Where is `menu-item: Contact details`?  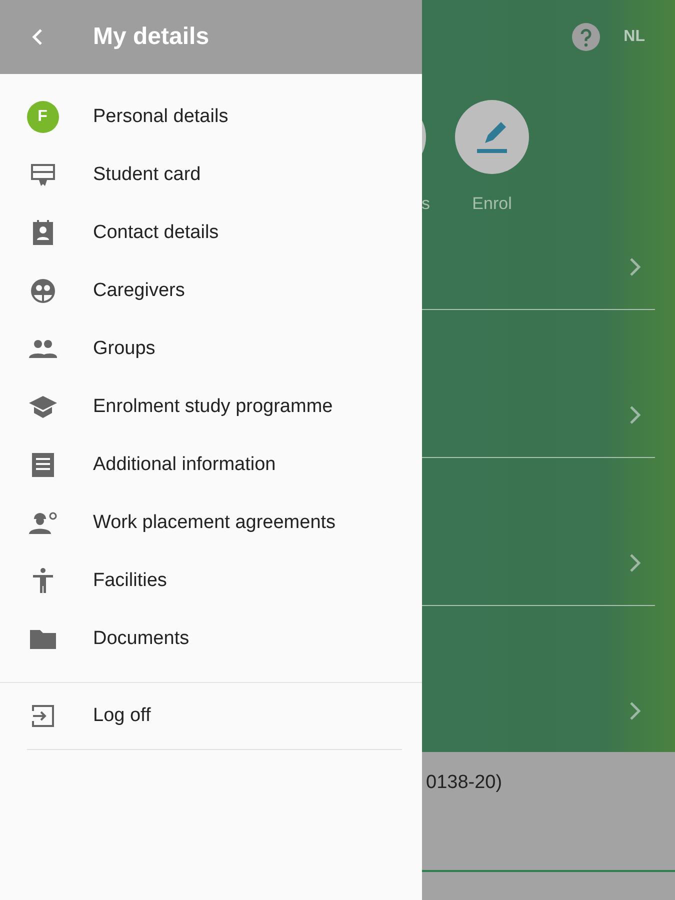 menu-item: Contact details is located at coordinates (211, 233).